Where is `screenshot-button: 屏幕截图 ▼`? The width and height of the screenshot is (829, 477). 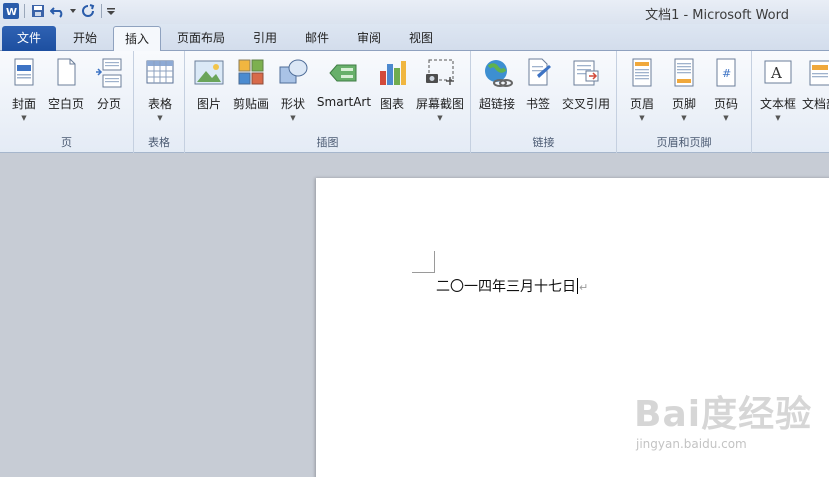 screenshot-button: 屏幕截图 ▼ is located at coordinates (440, 91).